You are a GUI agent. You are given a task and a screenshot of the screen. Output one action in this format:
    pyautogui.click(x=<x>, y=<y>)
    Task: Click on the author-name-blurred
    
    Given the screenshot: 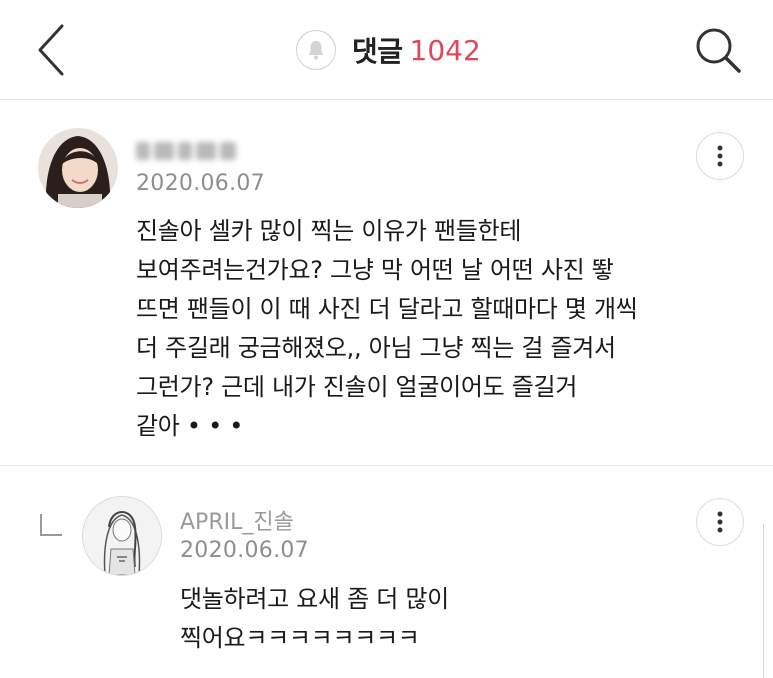 What is the action you would take?
    pyautogui.click(x=189, y=151)
    